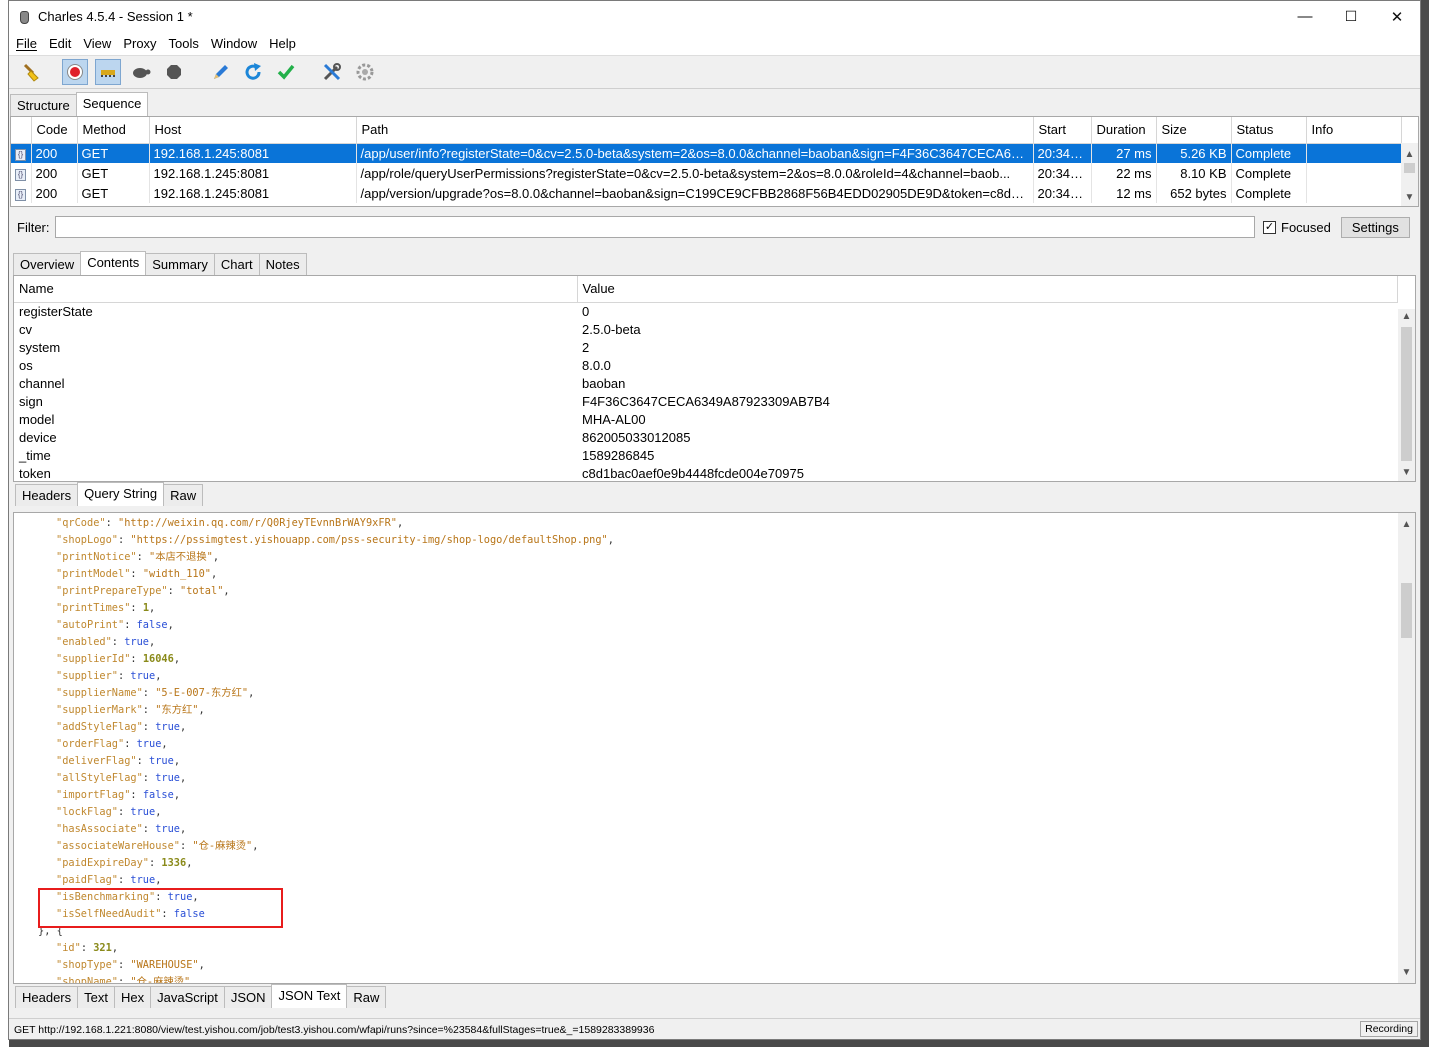 The width and height of the screenshot is (1429, 1047). What do you see at coordinates (141, 72) in the screenshot?
I see `turtle-icon` at bounding box center [141, 72].